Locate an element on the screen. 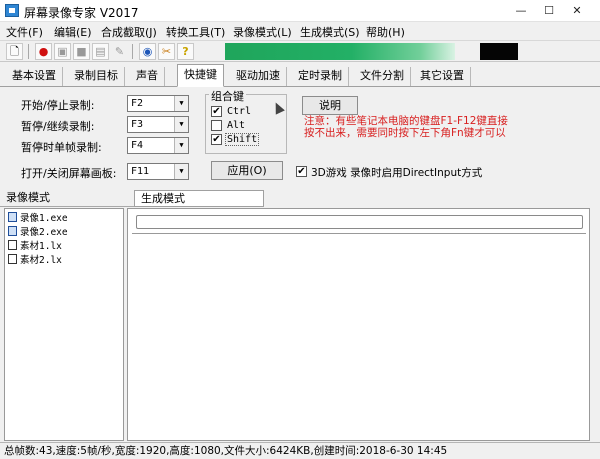  tab-driver-accel: 驱动加速 is located at coordinates (258, 76).